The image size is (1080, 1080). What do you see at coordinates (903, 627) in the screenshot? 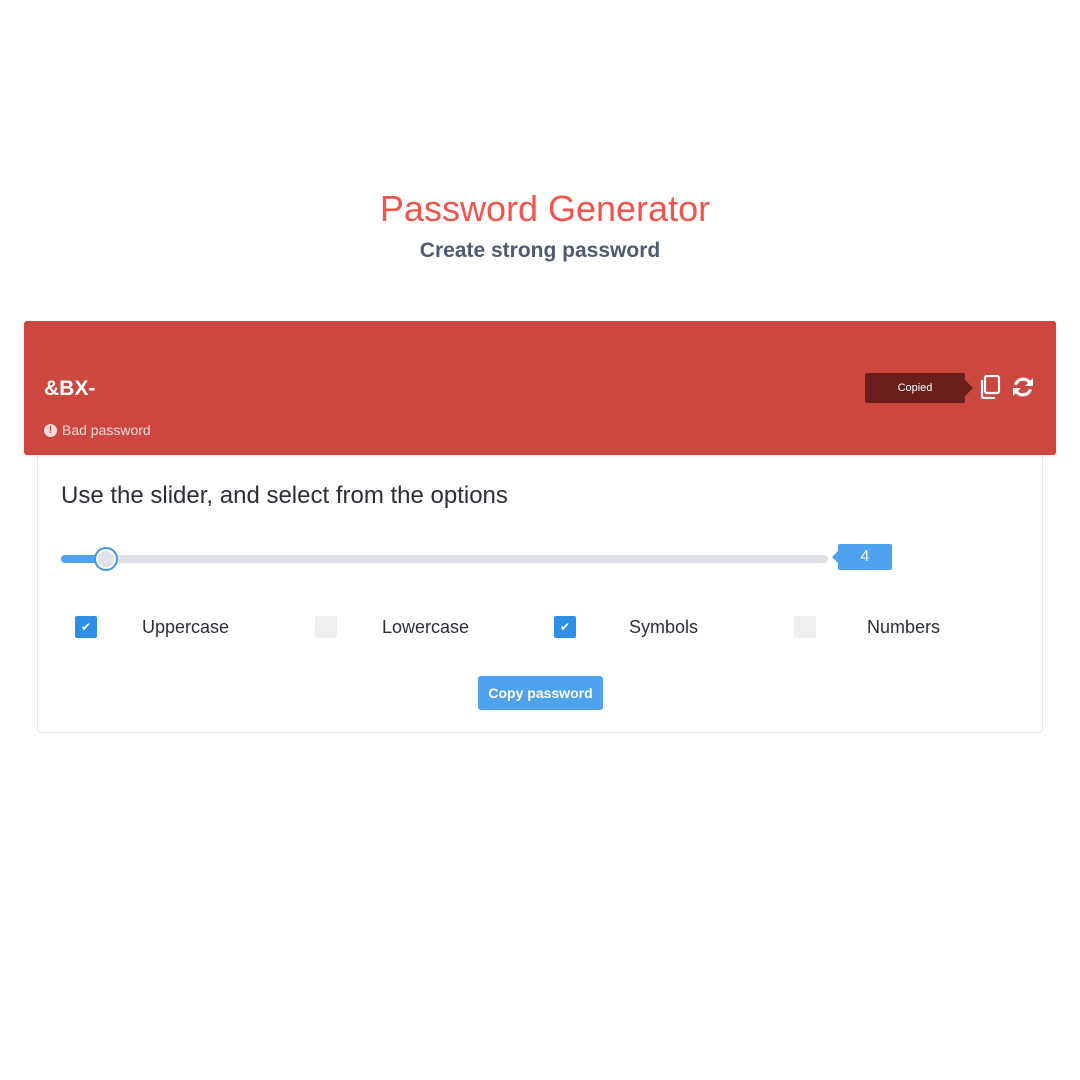
I see `numbers-label: Numbers` at bounding box center [903, 627].